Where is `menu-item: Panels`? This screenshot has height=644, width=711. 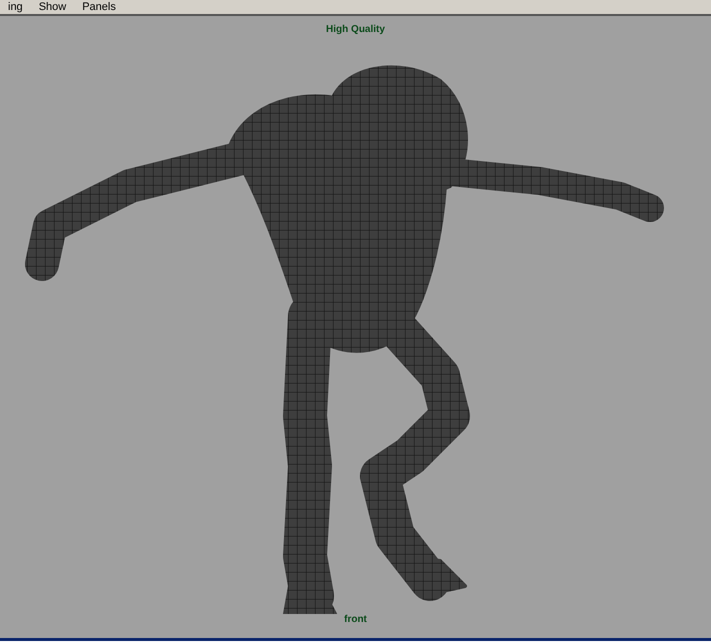
menu-item: Panels is located at coordinates (99, 7).